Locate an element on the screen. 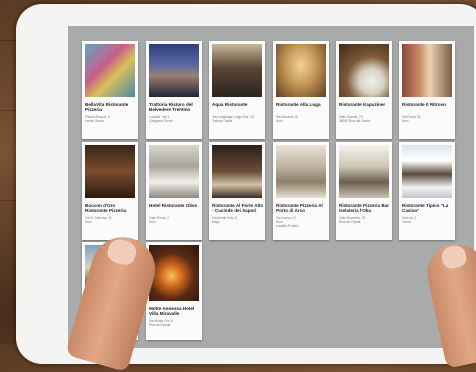 This screenshot has height=372, width=476. restaurant-title: Ristorante Kapuziner is located at coordinates (362, 104).